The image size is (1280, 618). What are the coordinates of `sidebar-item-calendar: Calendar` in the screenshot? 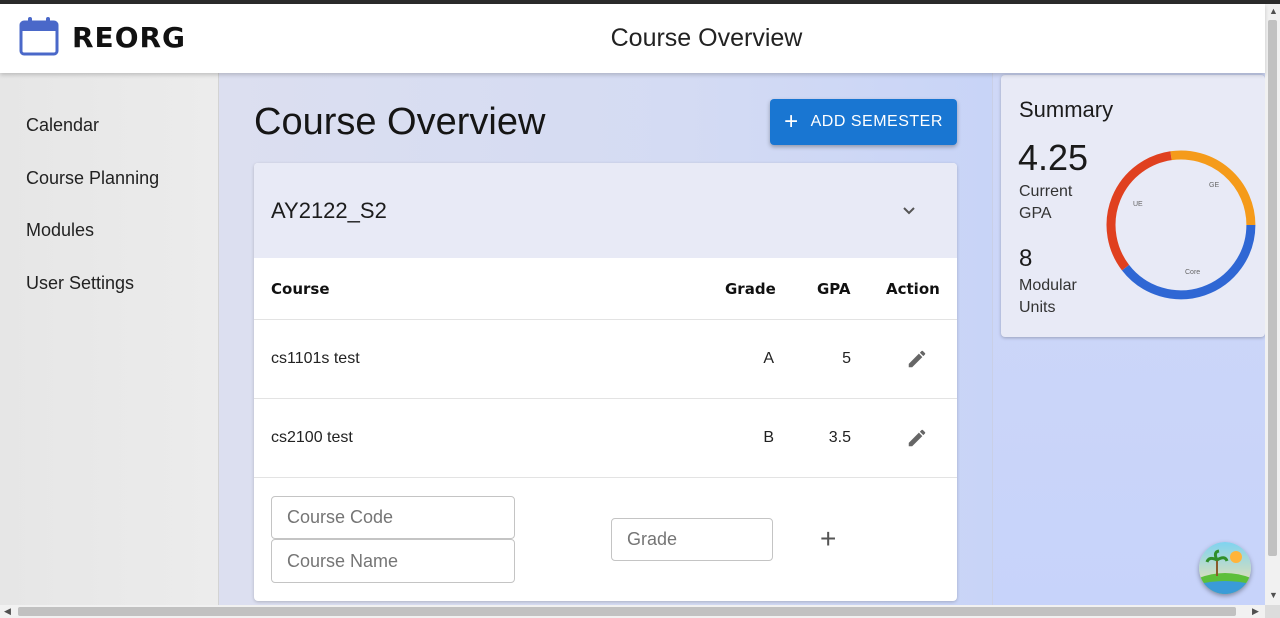 It's located at (62, 125).